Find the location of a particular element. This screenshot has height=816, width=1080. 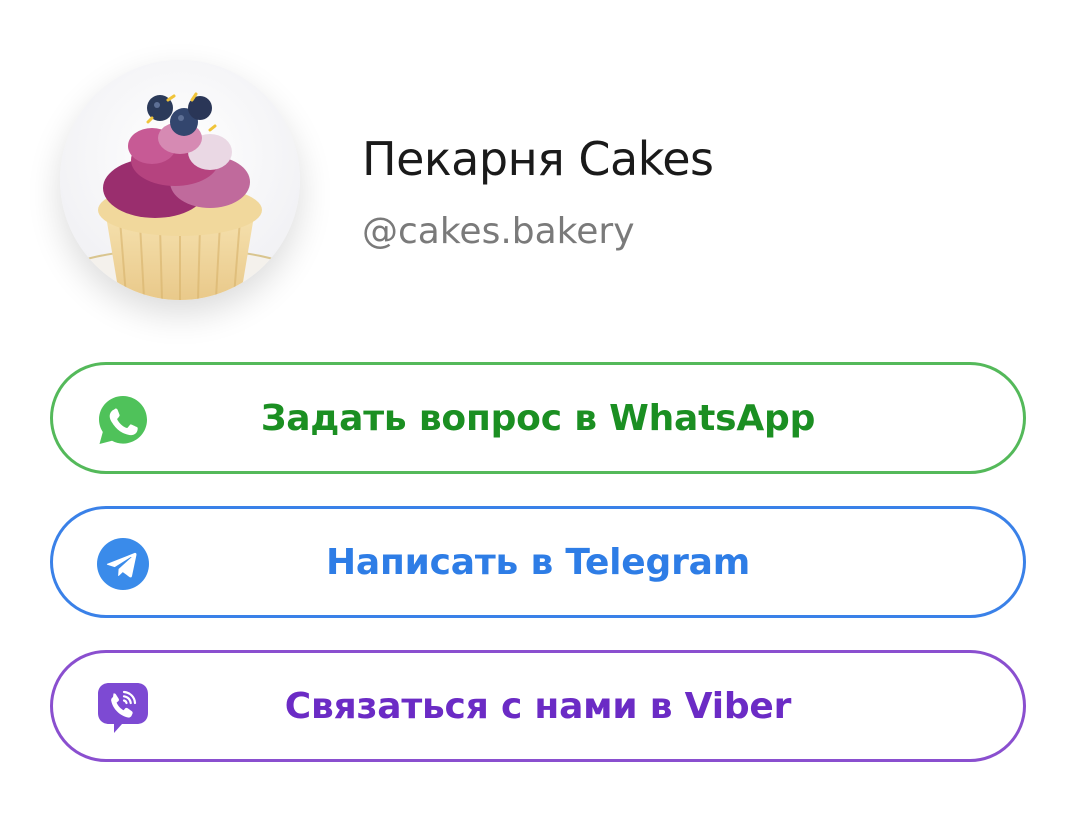

telegram-button: Написать в Telegram is located at coordinates (538, 562).